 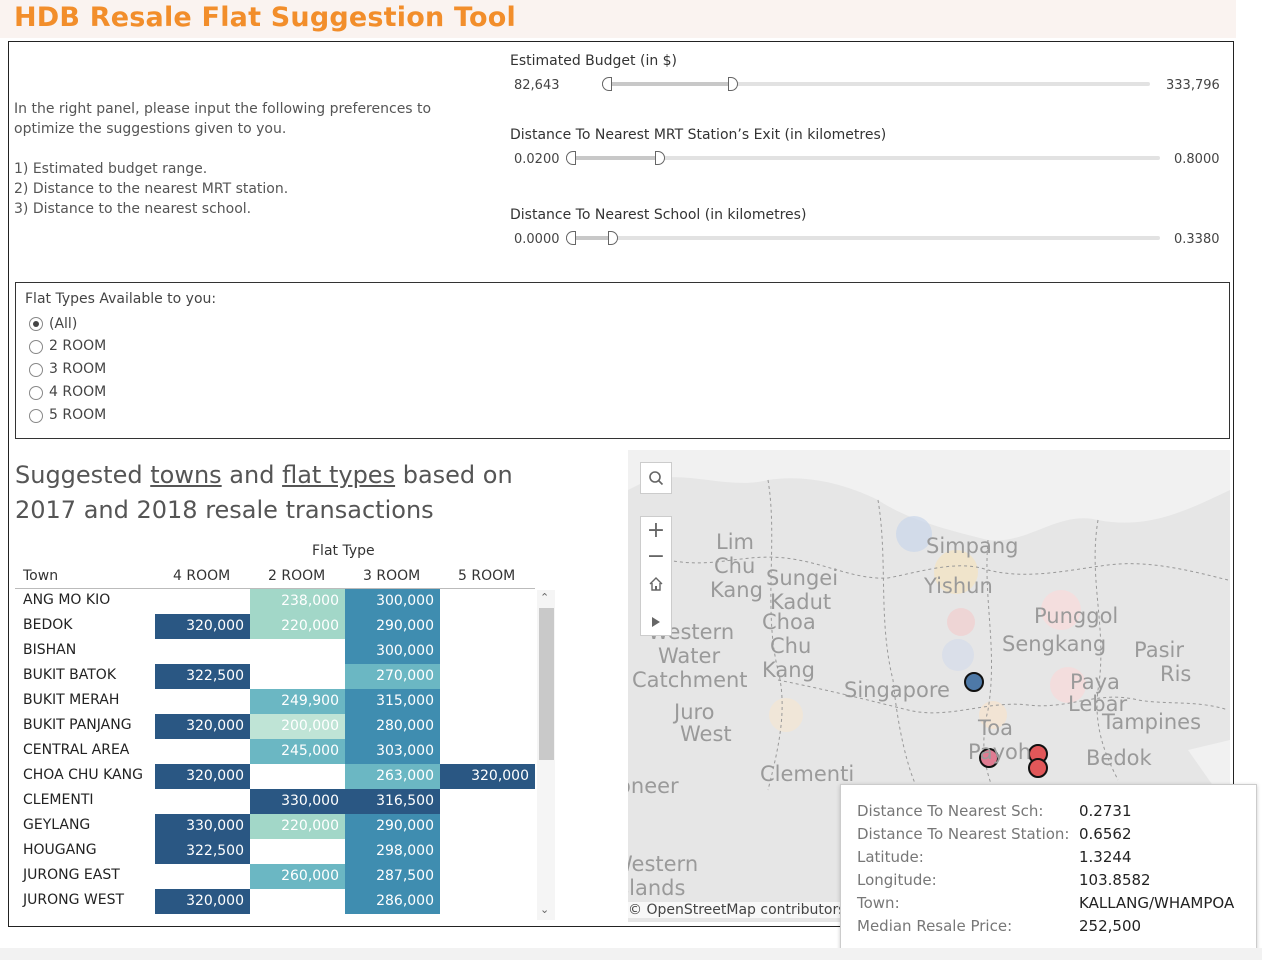 I want to click on radio-label-5-room: 5 ROOM, so click(x=77, y=415).